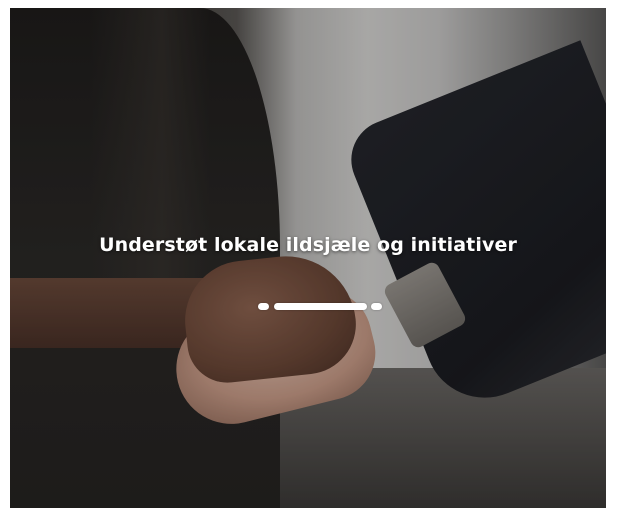 This screenshot has width=618, height=514. I want to click on divider-dot-right, so click(376, 306).